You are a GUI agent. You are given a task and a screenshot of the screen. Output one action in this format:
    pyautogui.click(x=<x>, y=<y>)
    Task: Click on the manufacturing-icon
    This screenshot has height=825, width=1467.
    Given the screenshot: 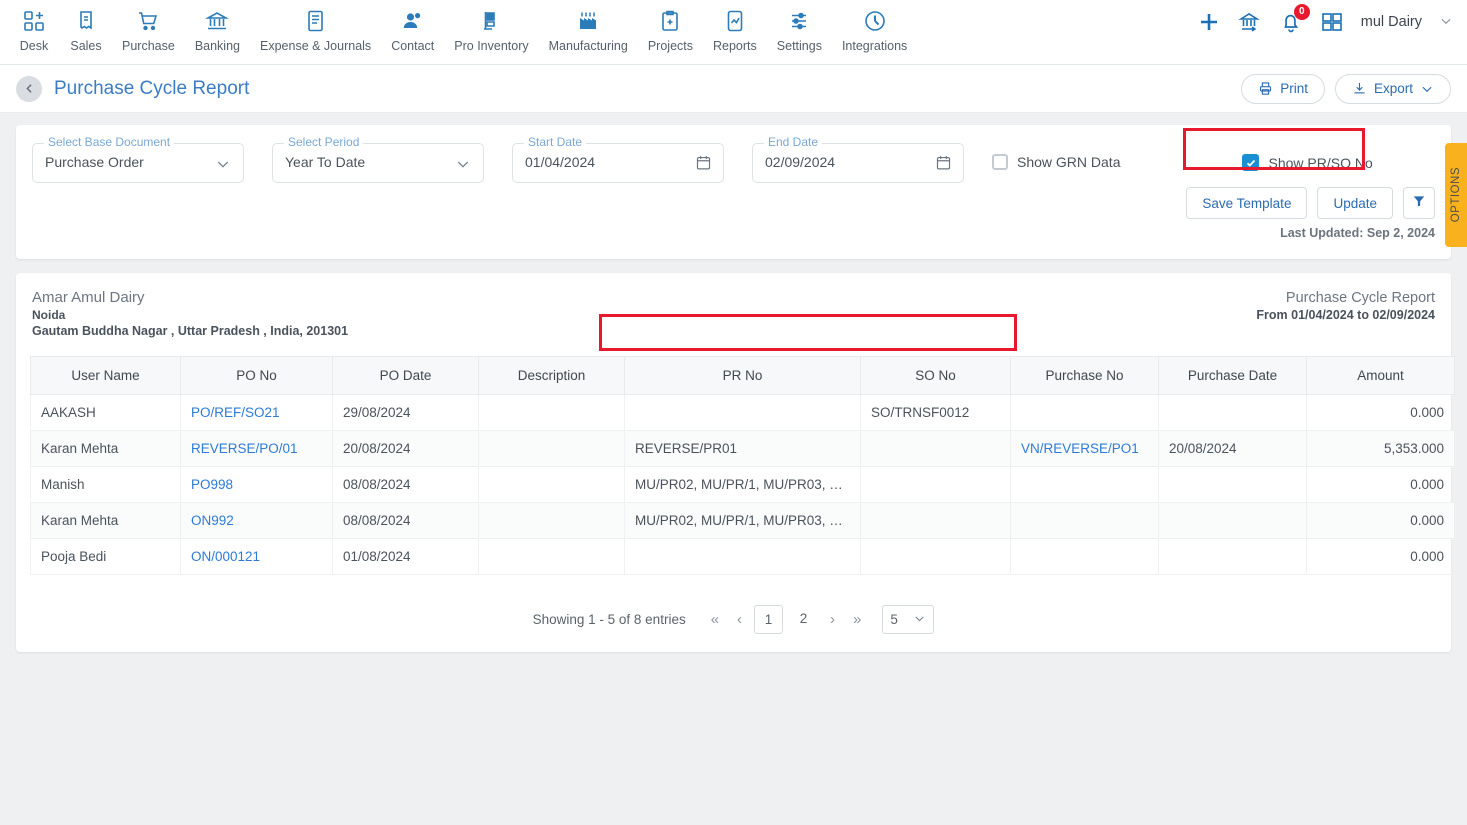 What is the action you would take?
    pyautogui.click(x=588, y=21)
    